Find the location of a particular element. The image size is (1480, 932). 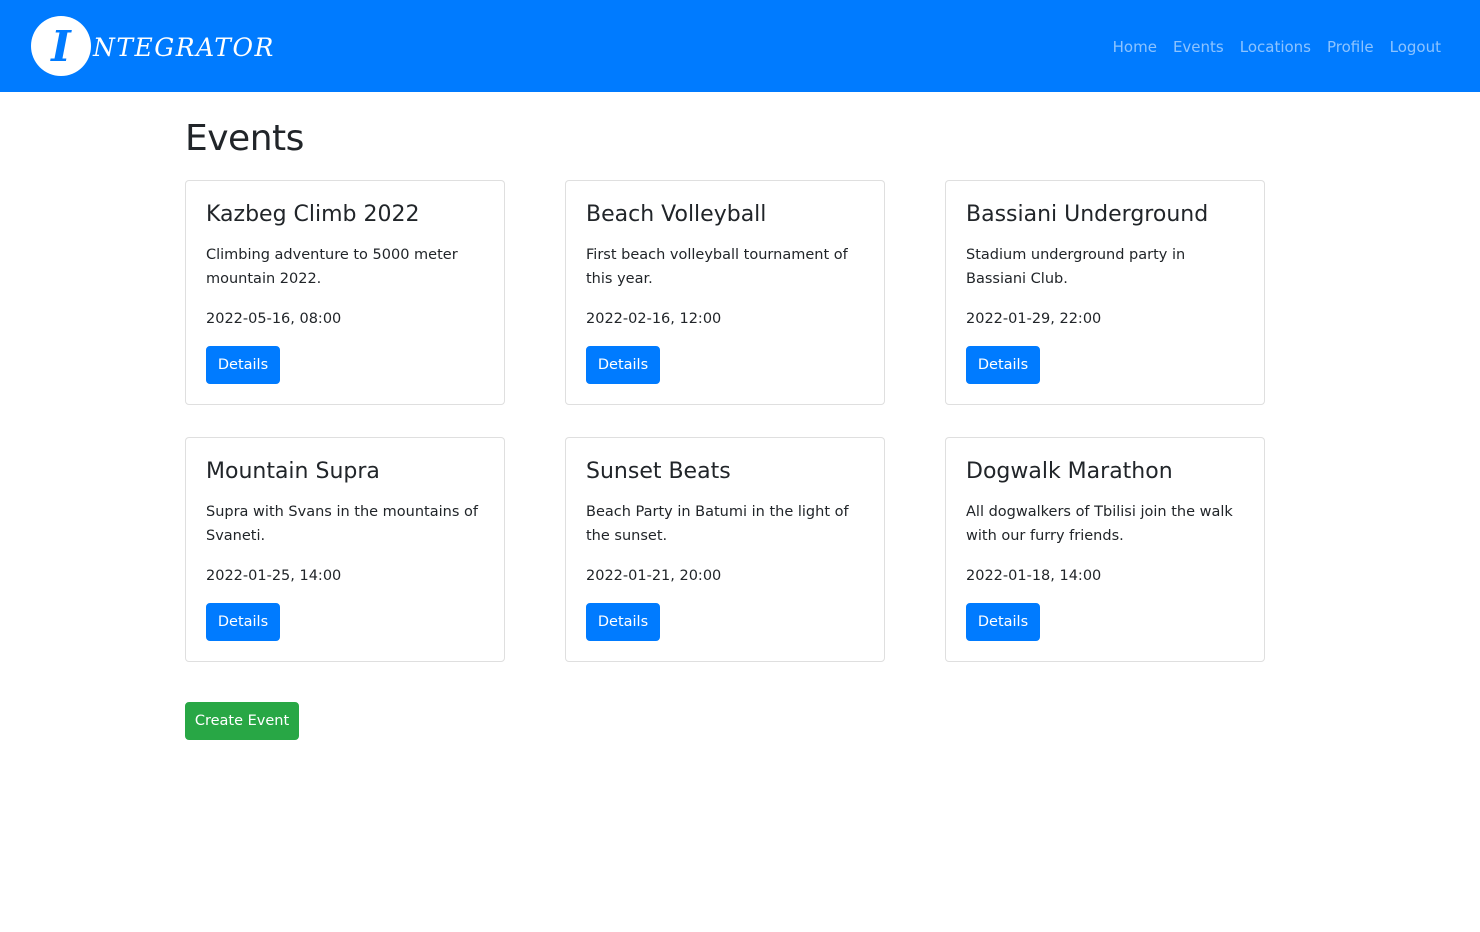

event-title: Kazbeg Climb 2022 is located at coordinates (313, 214).